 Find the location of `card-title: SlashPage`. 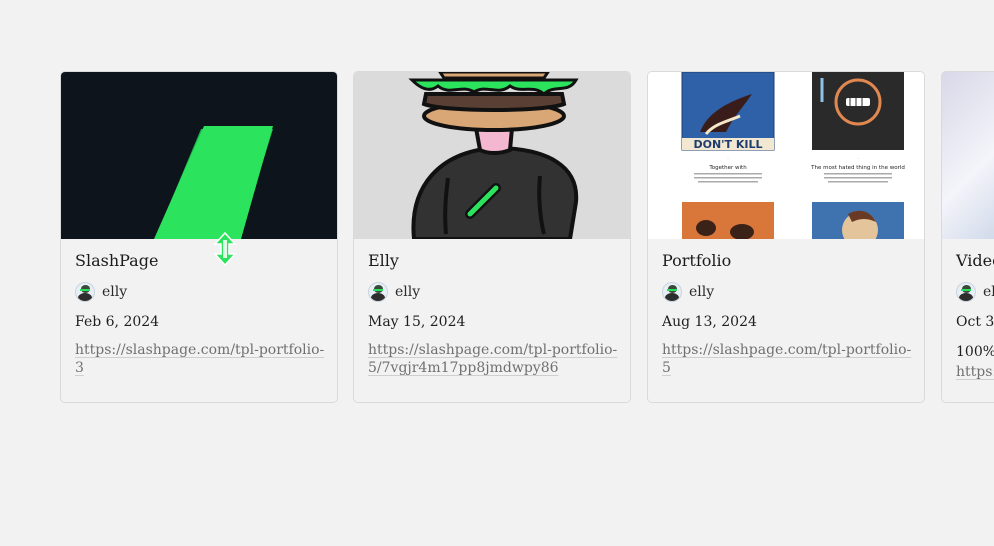

card-title: SlashPage is located at coordinates (117, 260).